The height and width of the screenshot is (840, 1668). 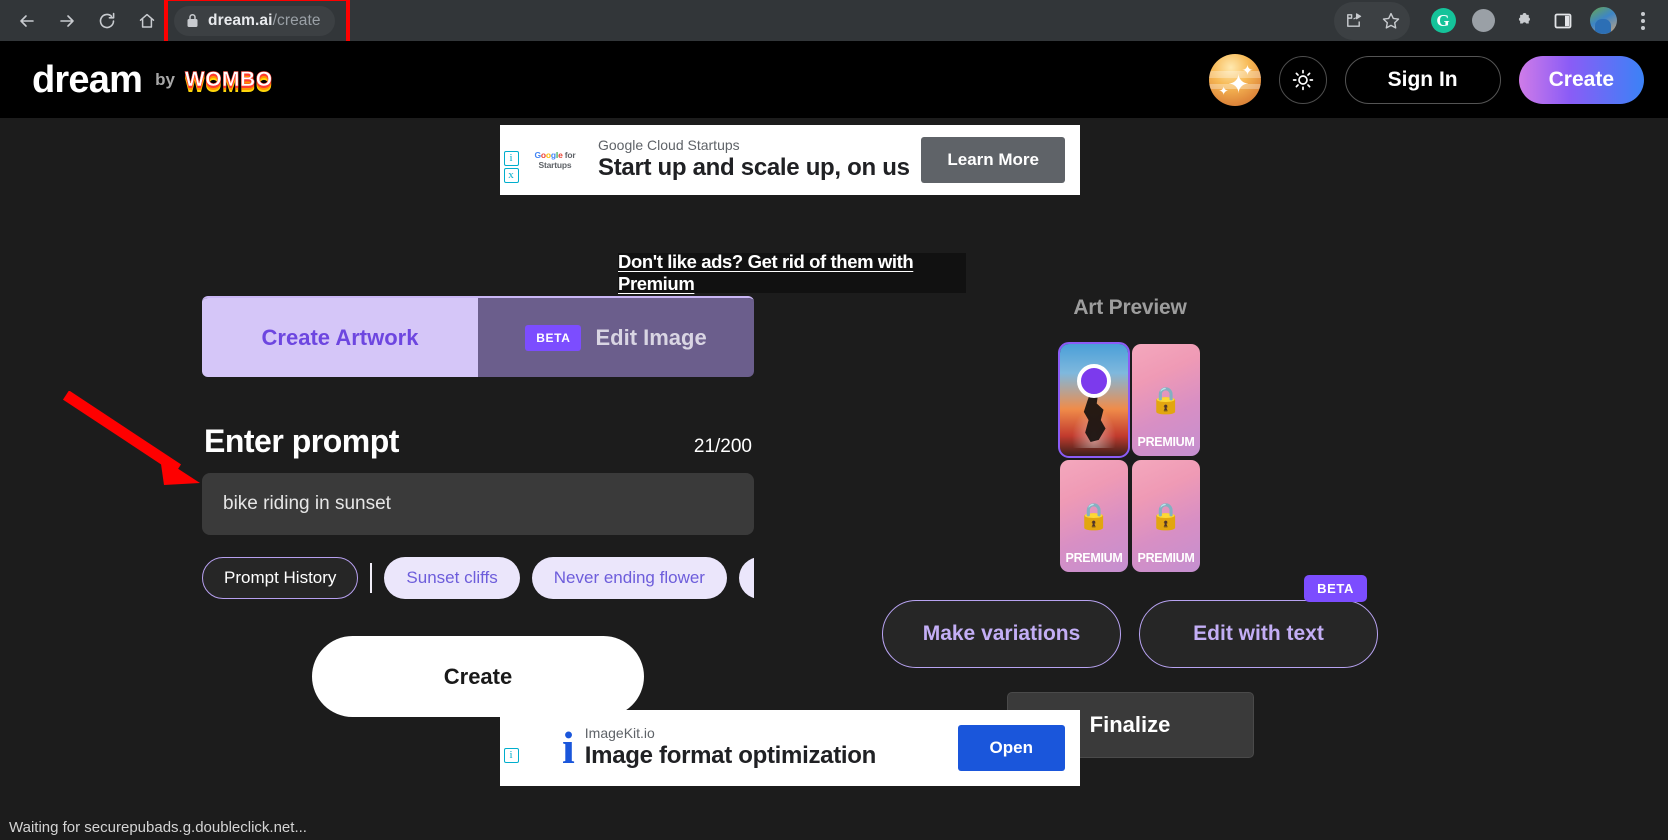 What do you see at coordinates (371, 578) in the screenshot?
I see `chip-divider` at bounding box center [371, 578].